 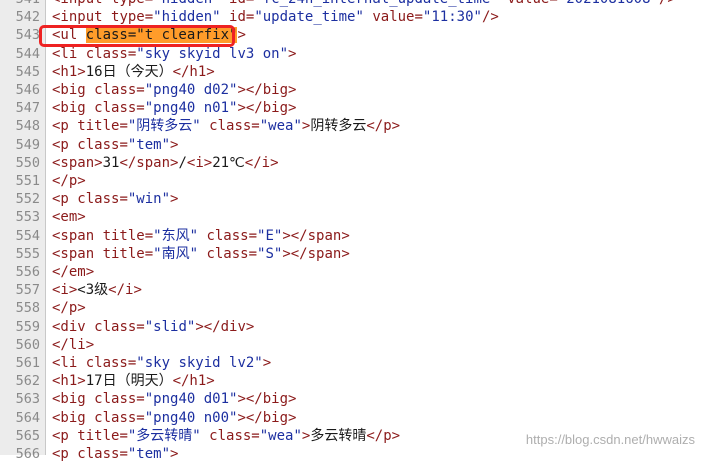 What do you see at coordinates (351, 145) in the screenshot?
I see `code-line: 549 <p class="tem">` at bounding box center [351, 145].